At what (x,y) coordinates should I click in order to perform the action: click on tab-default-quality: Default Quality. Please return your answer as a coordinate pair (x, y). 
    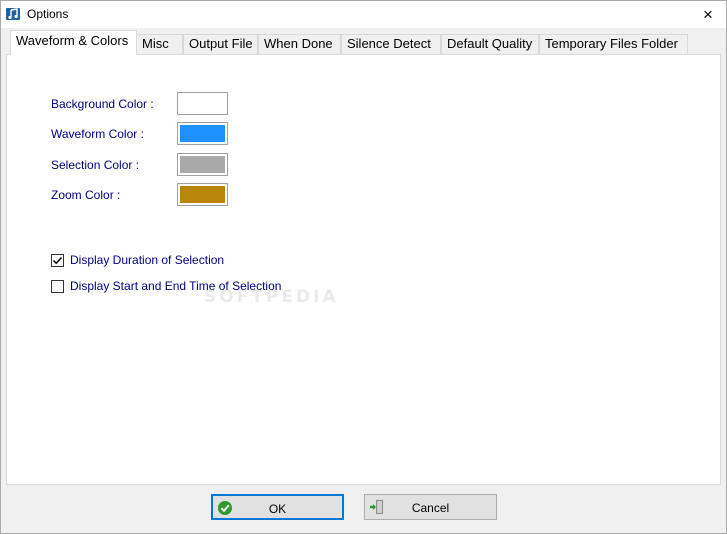
    Looking at the image, I should click on (490, 44).